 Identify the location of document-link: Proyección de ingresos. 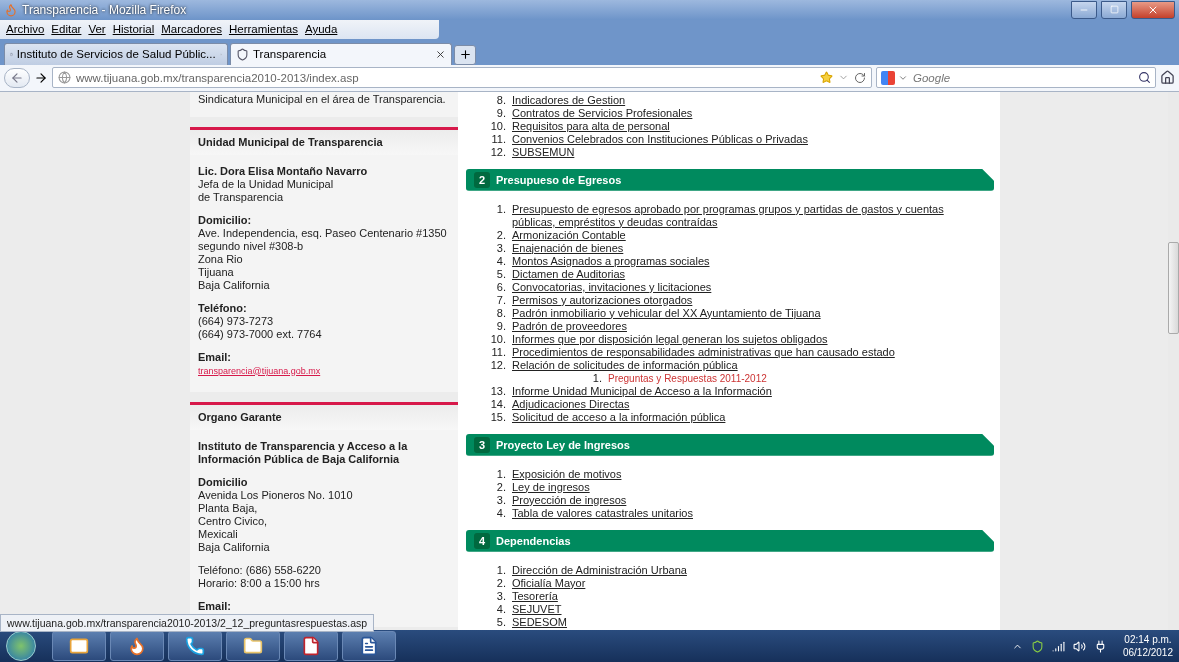
(569, 500).